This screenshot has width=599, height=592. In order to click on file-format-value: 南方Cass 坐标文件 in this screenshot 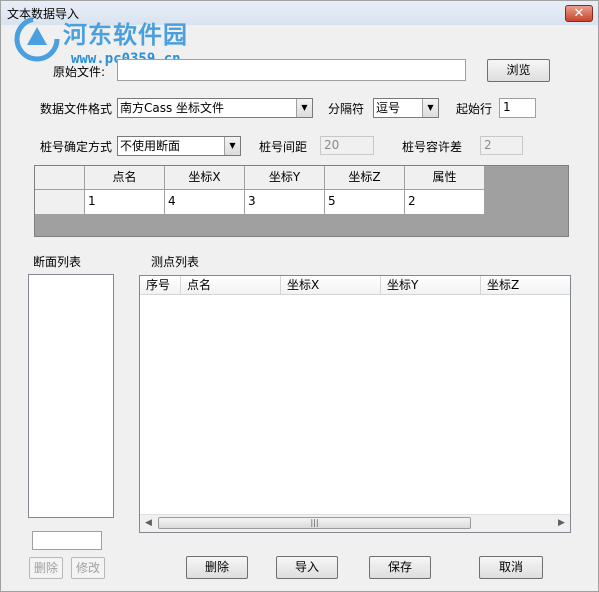, I will do `click(172, 108)`.